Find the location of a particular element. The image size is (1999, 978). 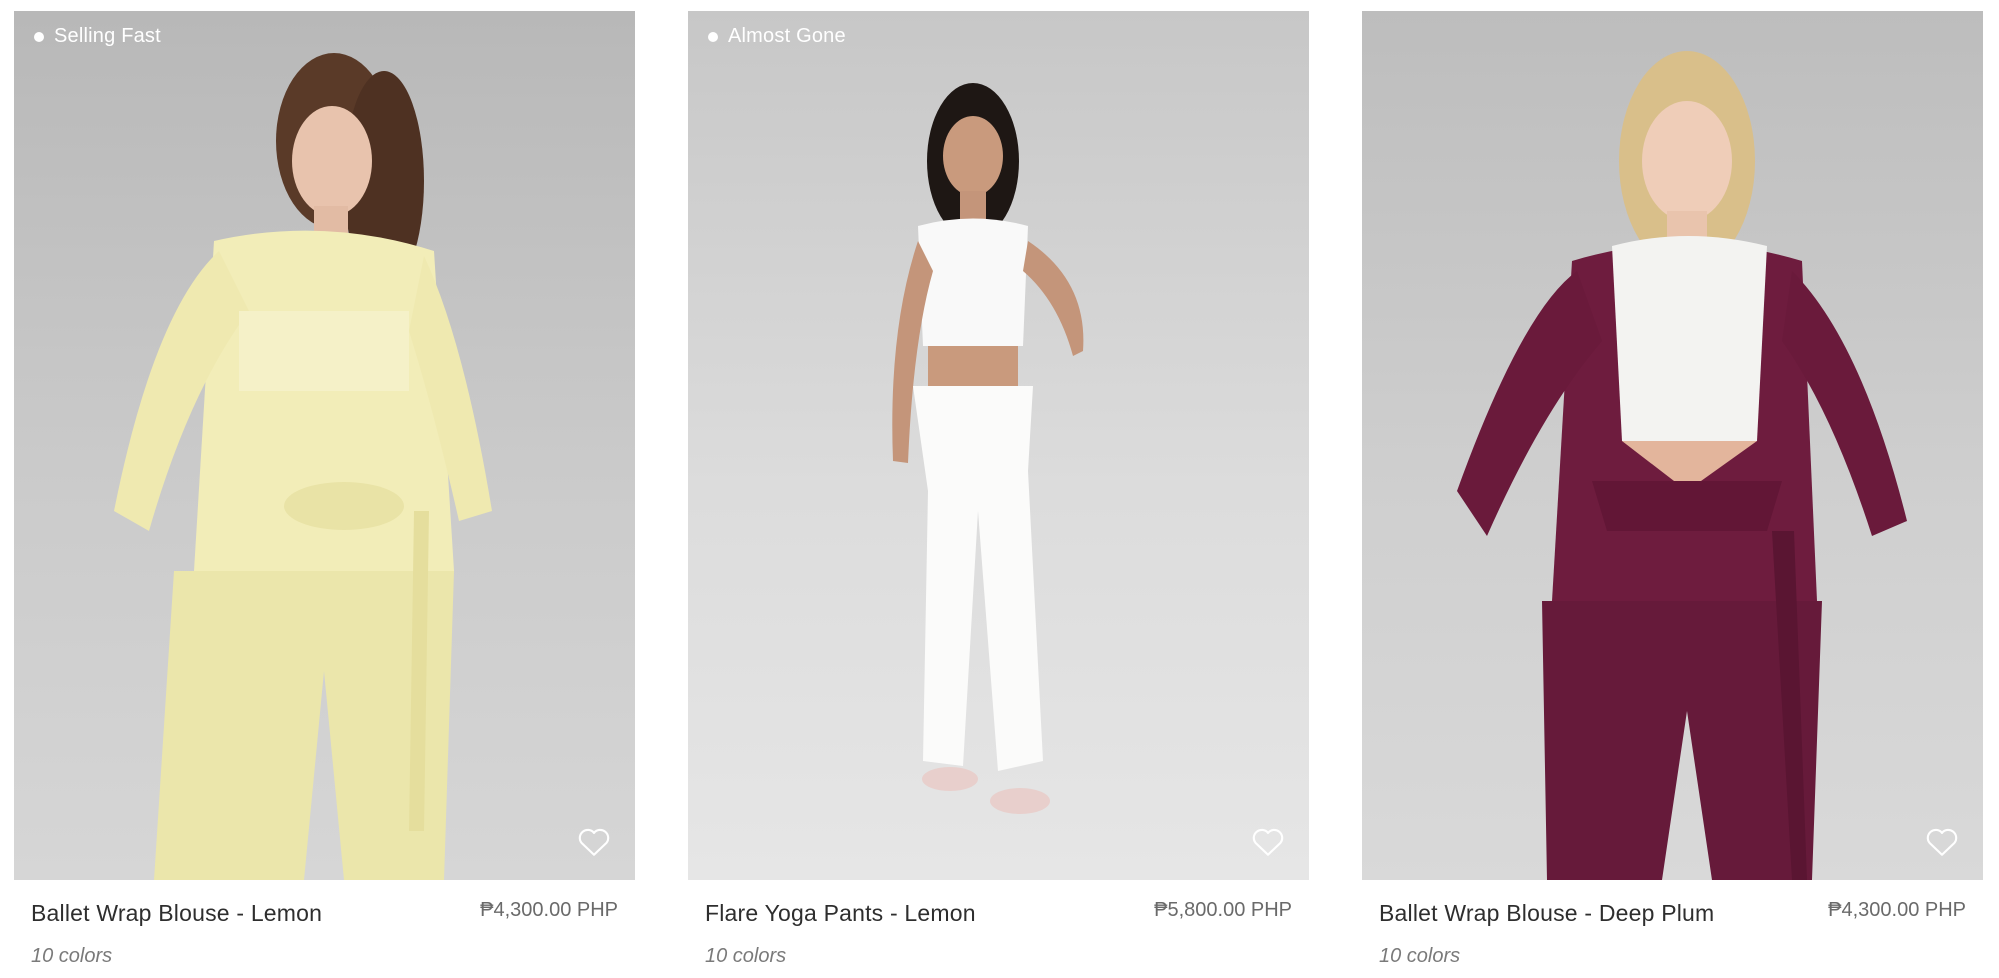

product-name: Ballet Wrap Blouse - Lemon is located at coordinates (176, 913).